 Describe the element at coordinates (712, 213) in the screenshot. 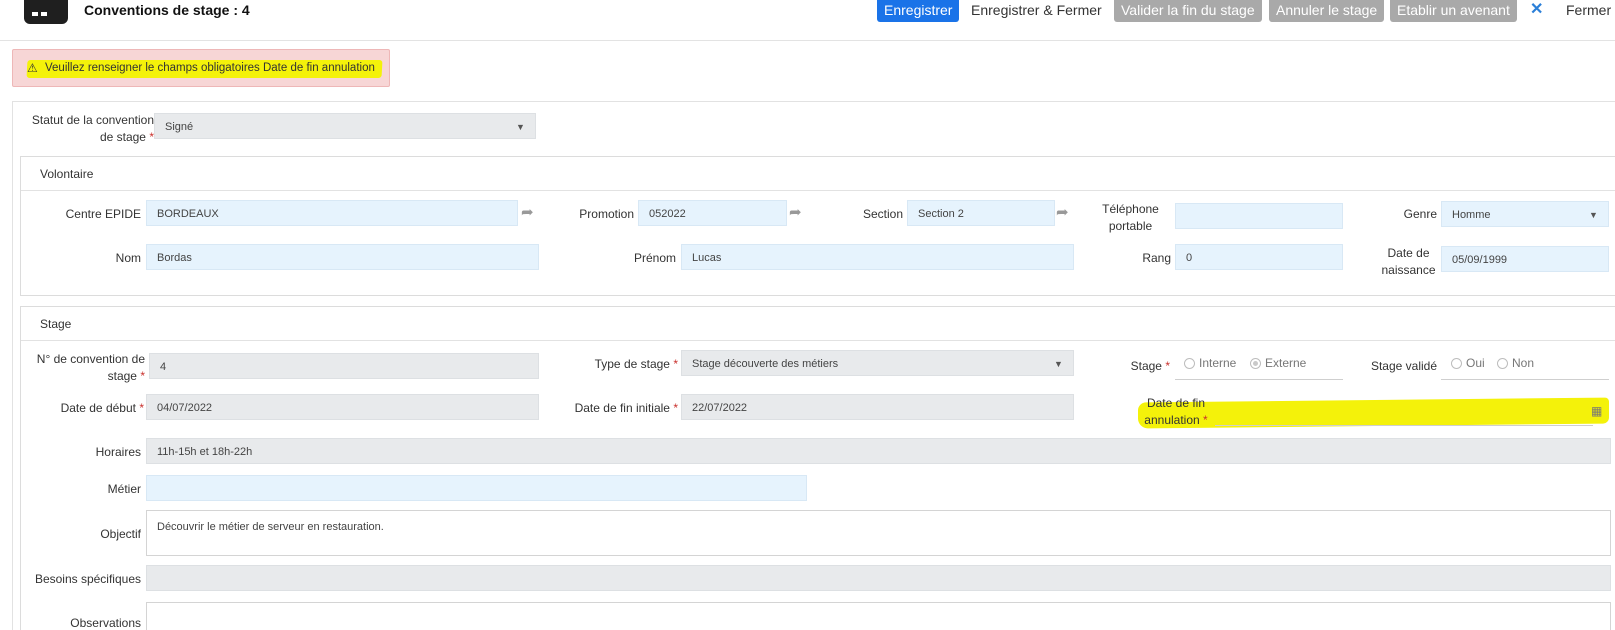

I see `promotion-field: 052022` at that location.